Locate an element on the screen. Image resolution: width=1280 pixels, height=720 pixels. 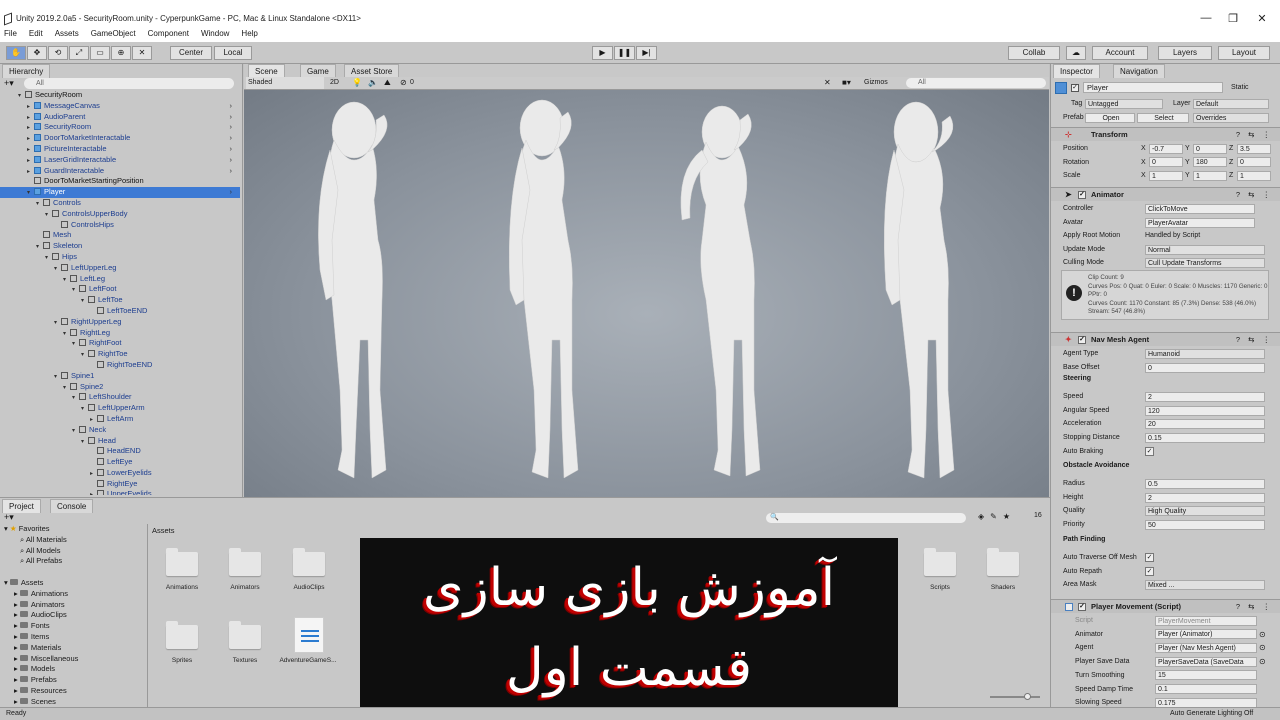
animator-enabled-checkbox: ✓ is located at coordinates (1082, 195).